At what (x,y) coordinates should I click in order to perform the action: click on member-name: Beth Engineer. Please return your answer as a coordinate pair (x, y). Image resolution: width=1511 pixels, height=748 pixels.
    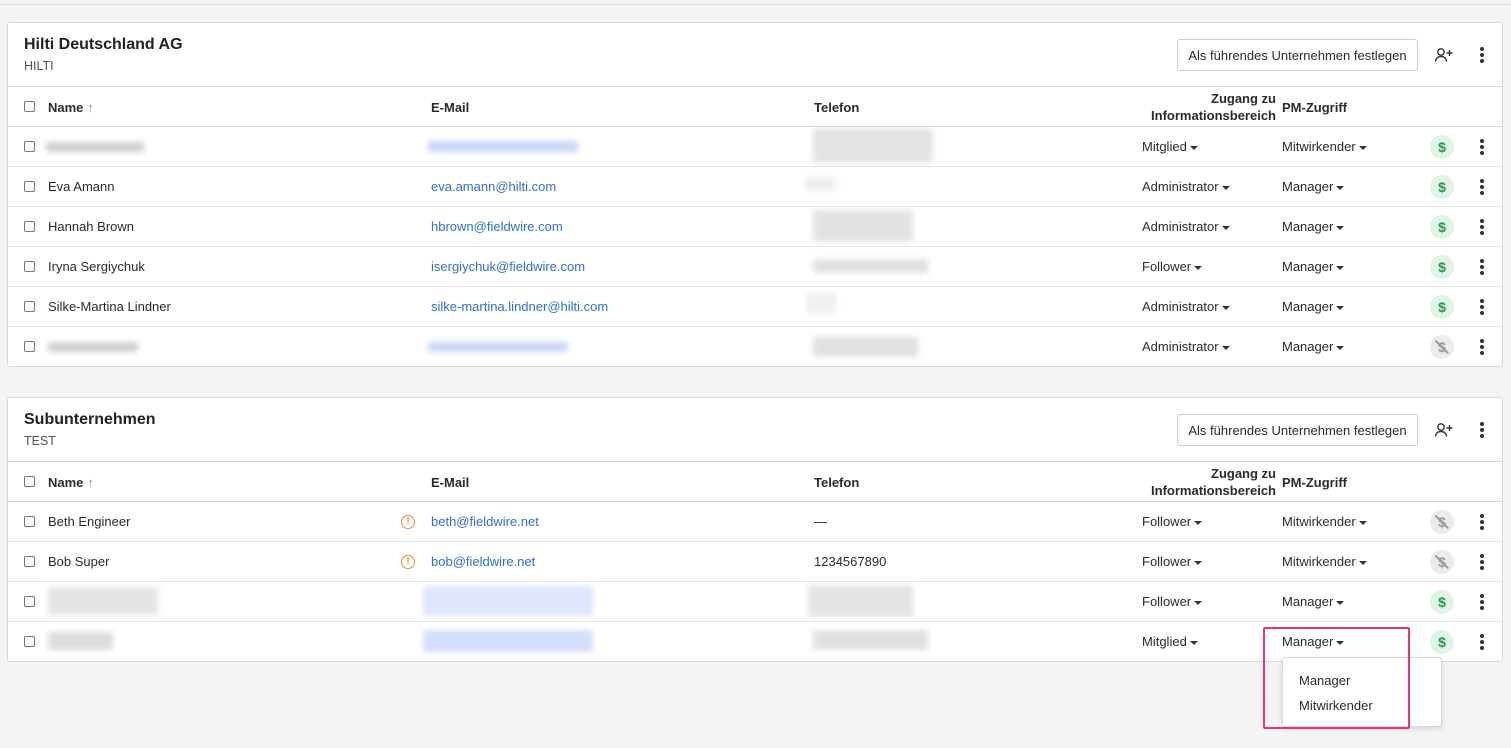
    Looking at the image, I should click on (89, 521).